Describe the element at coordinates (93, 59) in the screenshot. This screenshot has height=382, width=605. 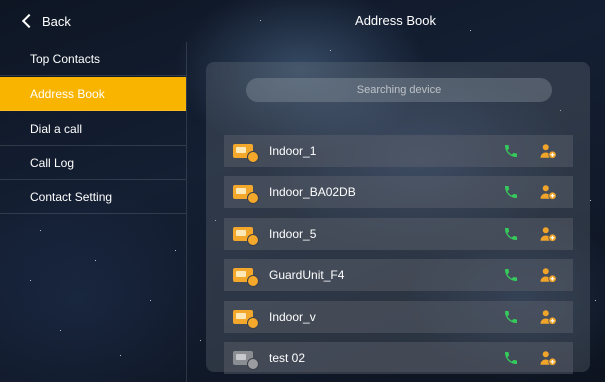
I see `sidebar-item-top-contacts: Top Contacts` at that location.